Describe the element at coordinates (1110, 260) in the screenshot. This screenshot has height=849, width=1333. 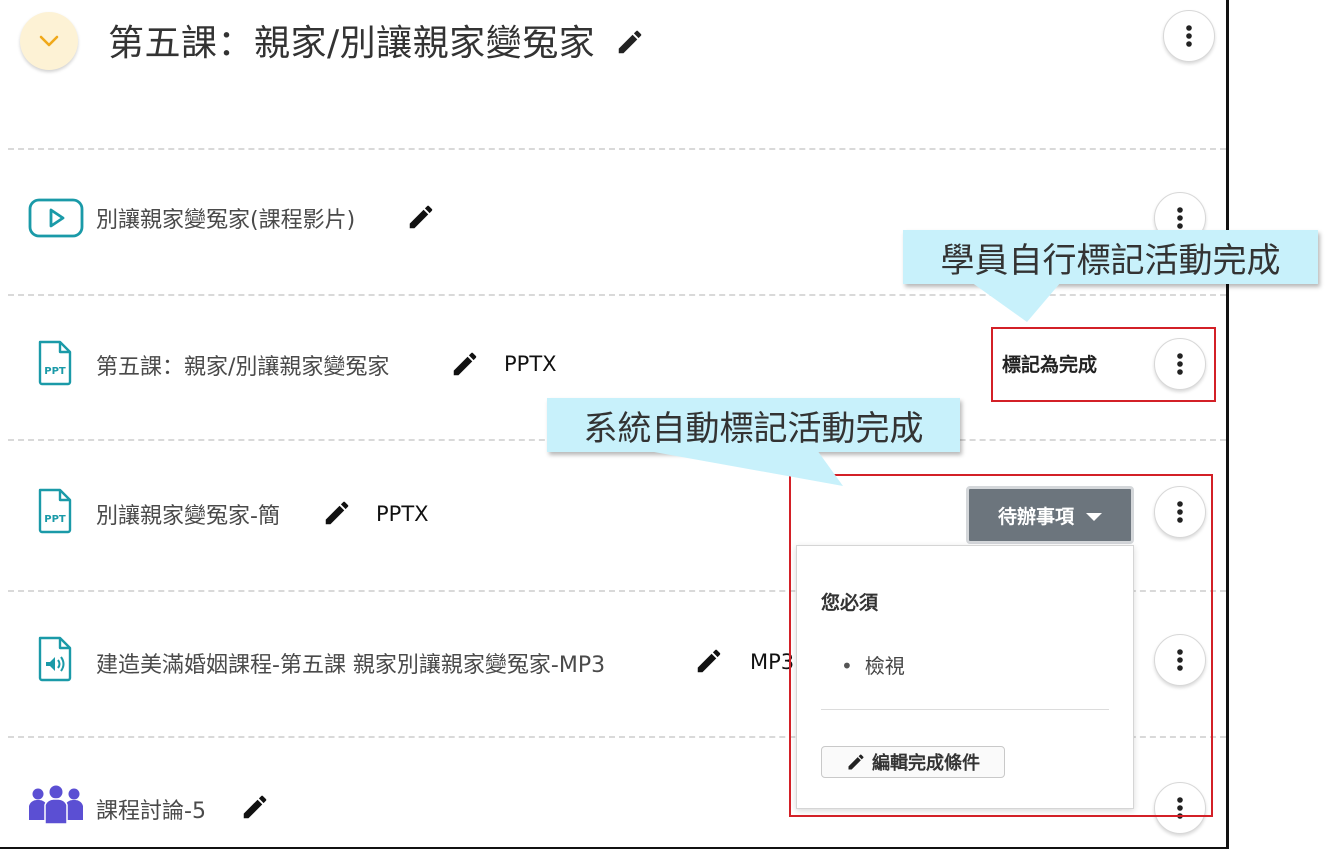
I see `callout-manual-text: 學員自行標記活動完成` at that location.